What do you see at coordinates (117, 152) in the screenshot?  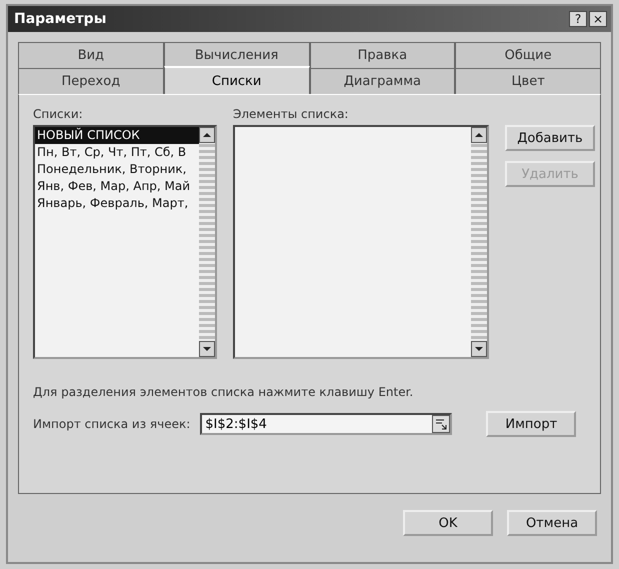 I see `list-item: Пн, Вт, Ср, Чт, Пт, Сб, В` at bounding box center [117, 152].